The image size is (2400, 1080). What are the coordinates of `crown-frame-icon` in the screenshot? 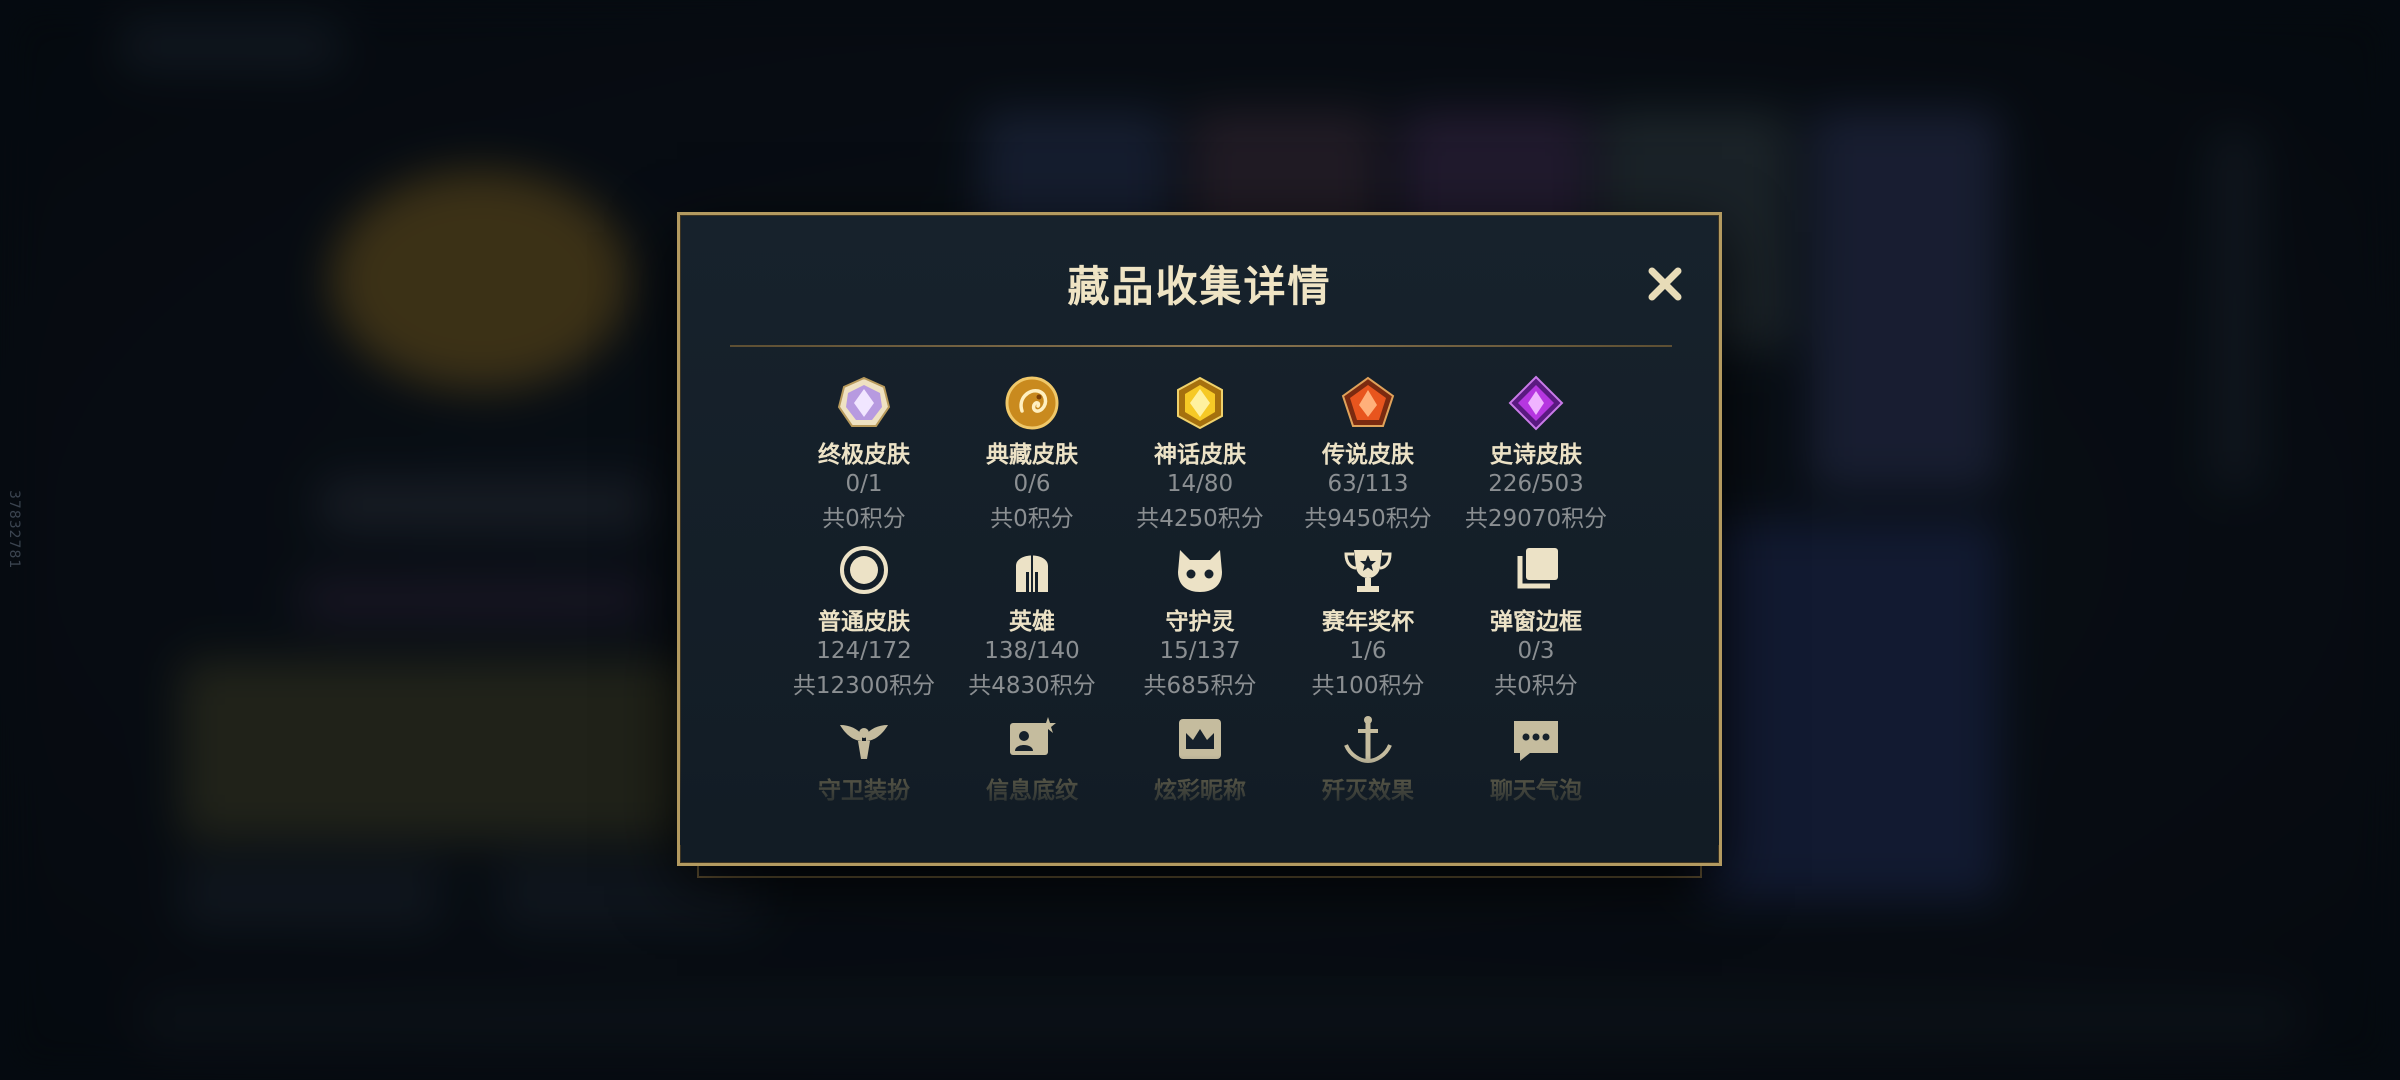 It's located at (1200, 739).